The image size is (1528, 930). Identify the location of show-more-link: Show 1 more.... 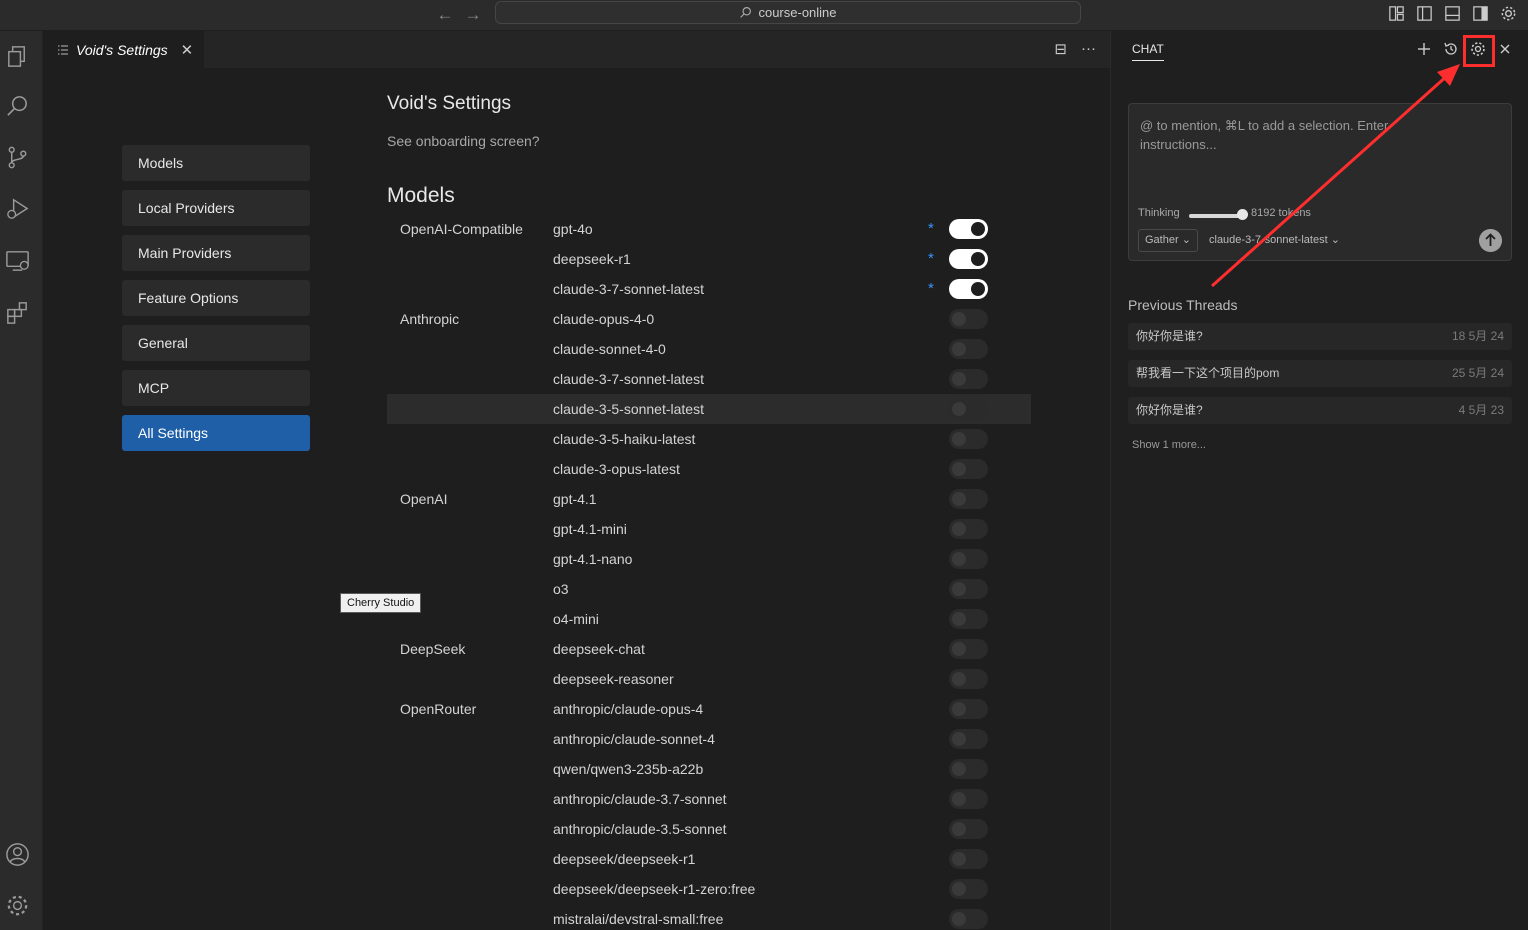
(1169, 445).